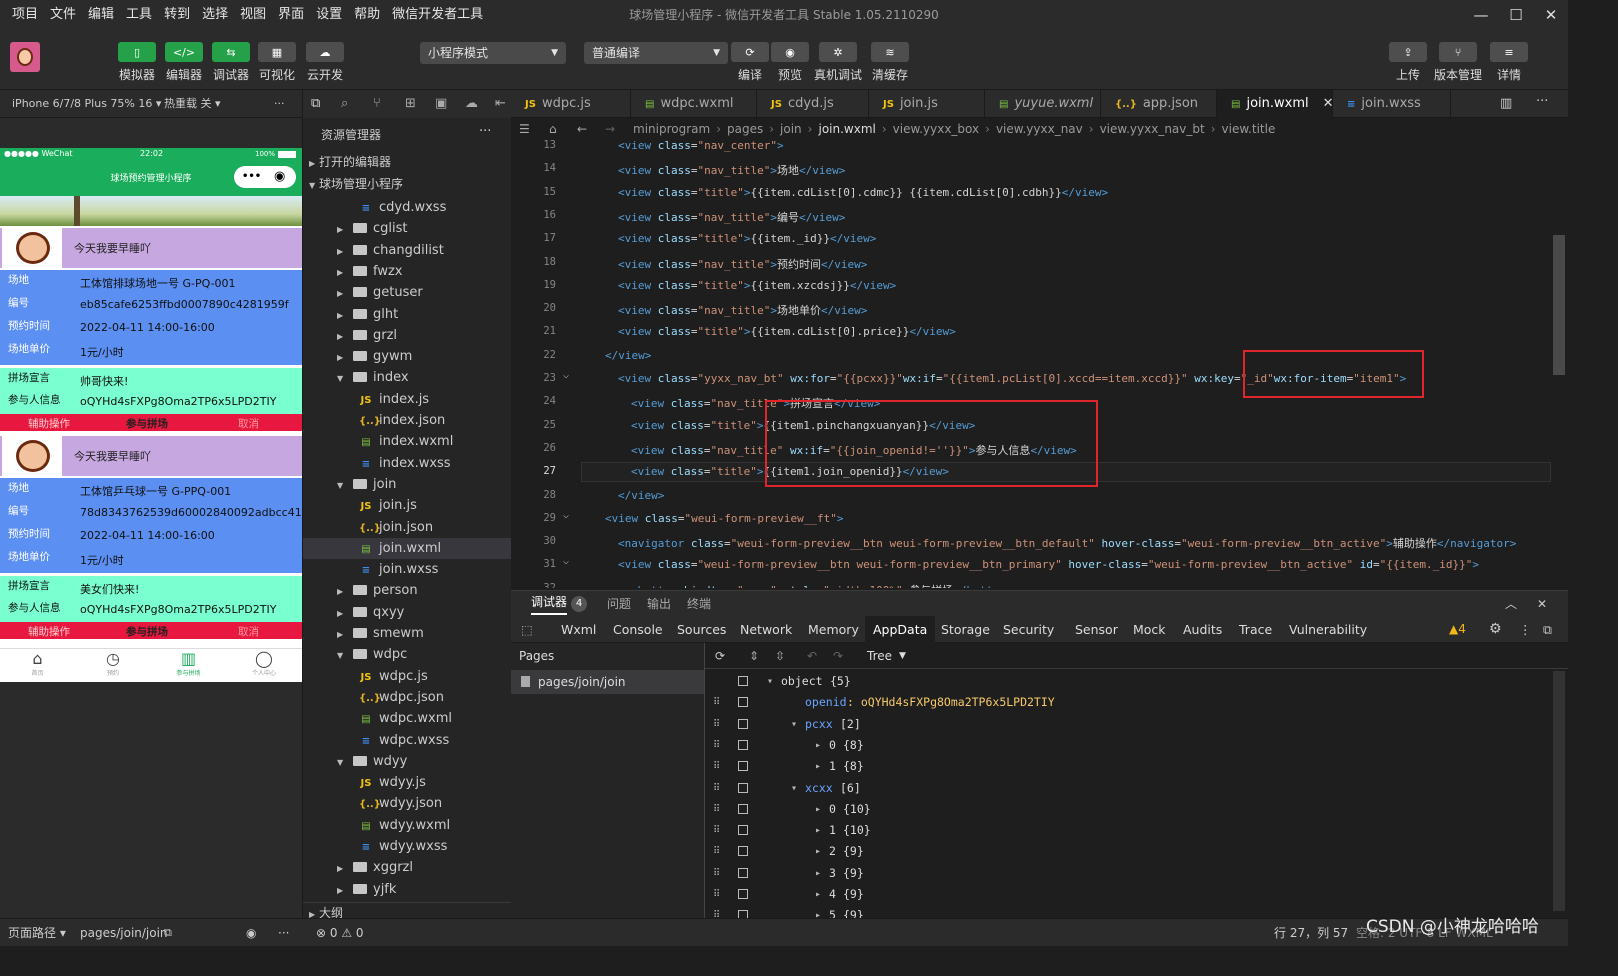 Image resolution: width=1618 pixels, height=976 pixels. Describe the element at coordinates (1275, 104) in the screenshot. I see `tab-join-wxml: ▤ join.wxml ✕` at that location.